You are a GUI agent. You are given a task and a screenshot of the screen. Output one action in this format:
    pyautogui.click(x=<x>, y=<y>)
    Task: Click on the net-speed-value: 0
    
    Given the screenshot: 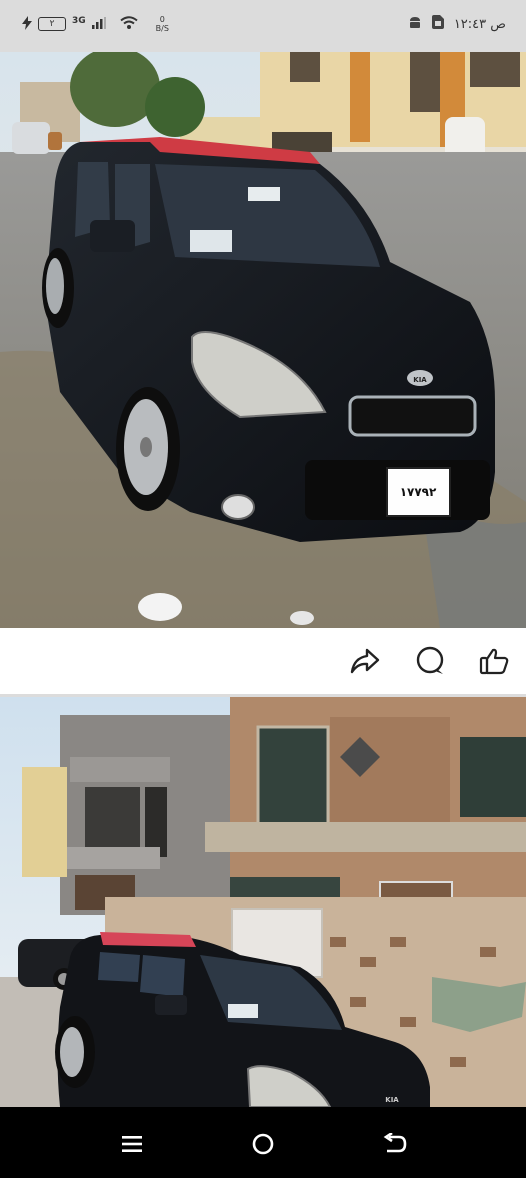 What is the action you would take?
    pyautogui.click(x=162, y=19)
    